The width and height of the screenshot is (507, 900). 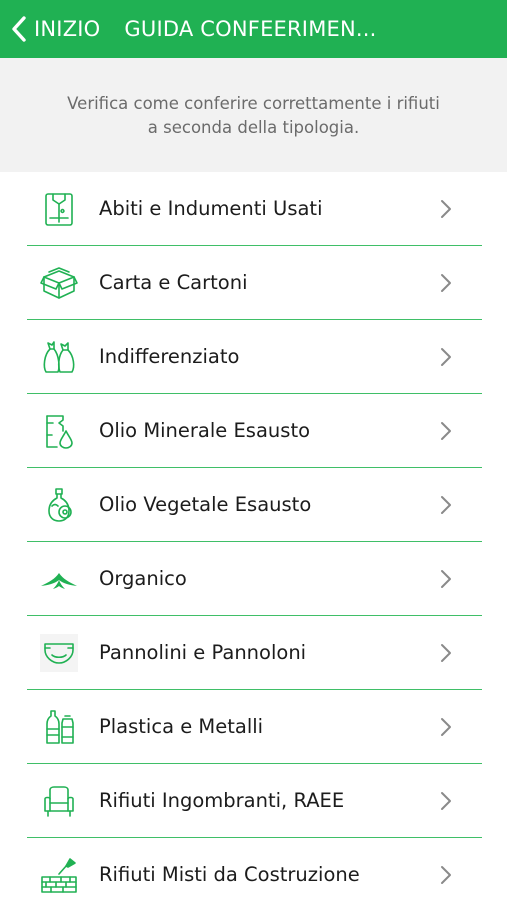 I want to click on category-item-plastica: Plastica e Metalli, so click(x=254, y=727).